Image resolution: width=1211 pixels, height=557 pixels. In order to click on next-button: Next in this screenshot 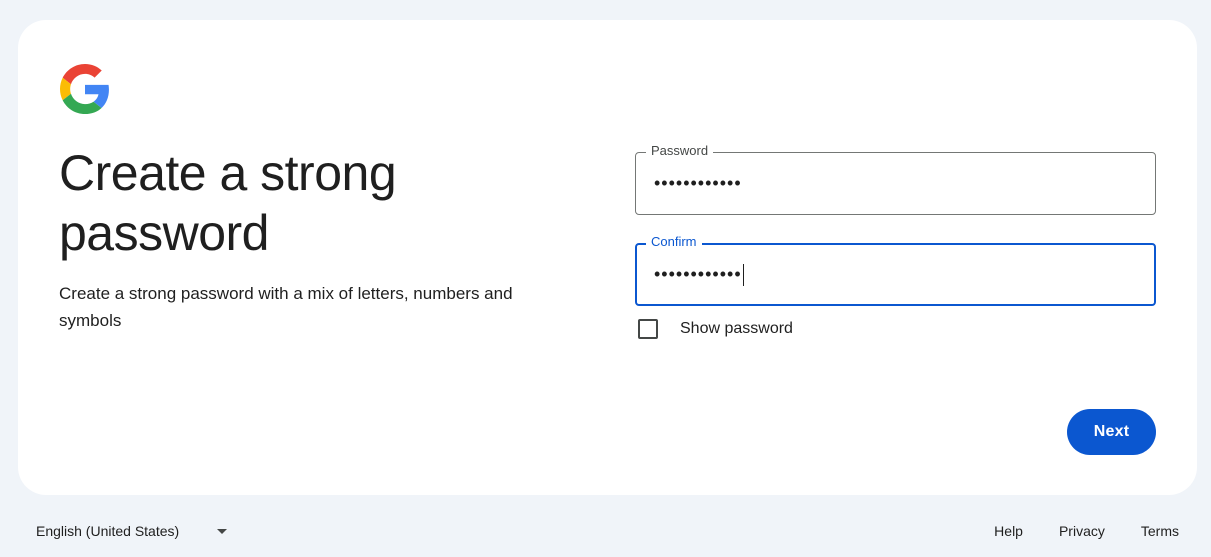, I will do `click(1111, 432)`.